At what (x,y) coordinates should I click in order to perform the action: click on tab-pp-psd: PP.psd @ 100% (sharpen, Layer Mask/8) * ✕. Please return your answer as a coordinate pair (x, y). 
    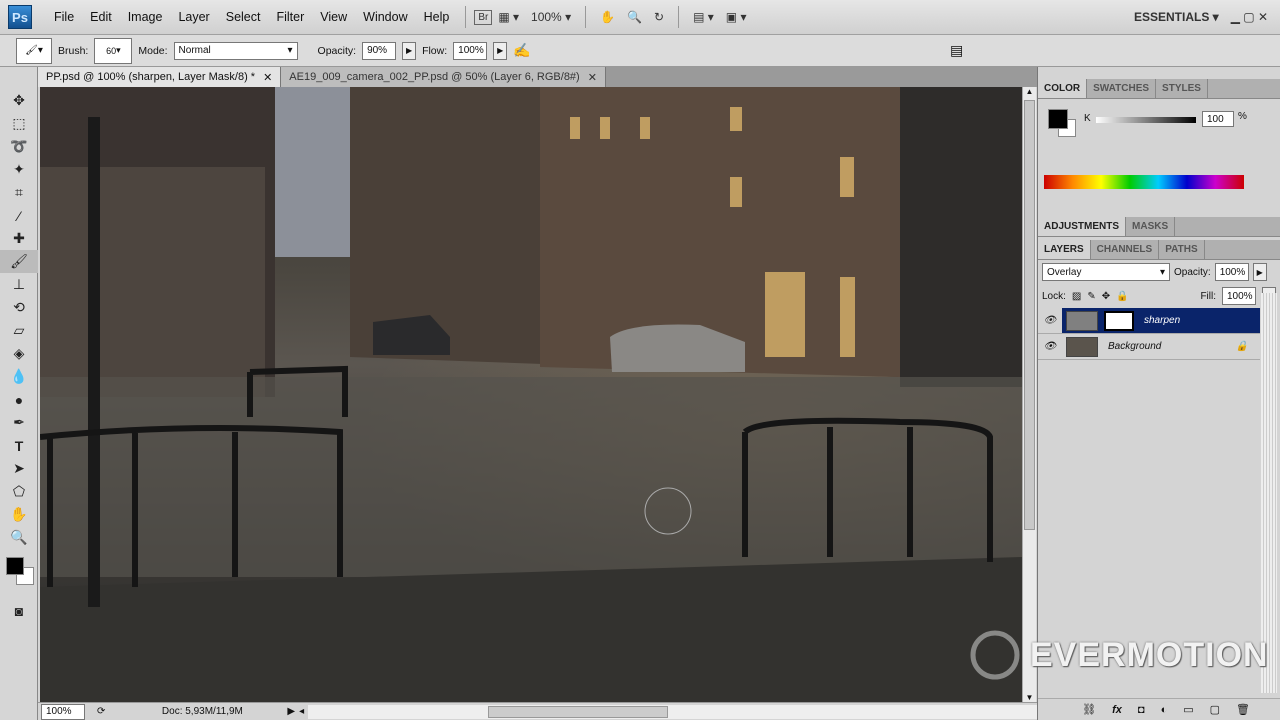
    Looking at the image, I should click on (160, 77).